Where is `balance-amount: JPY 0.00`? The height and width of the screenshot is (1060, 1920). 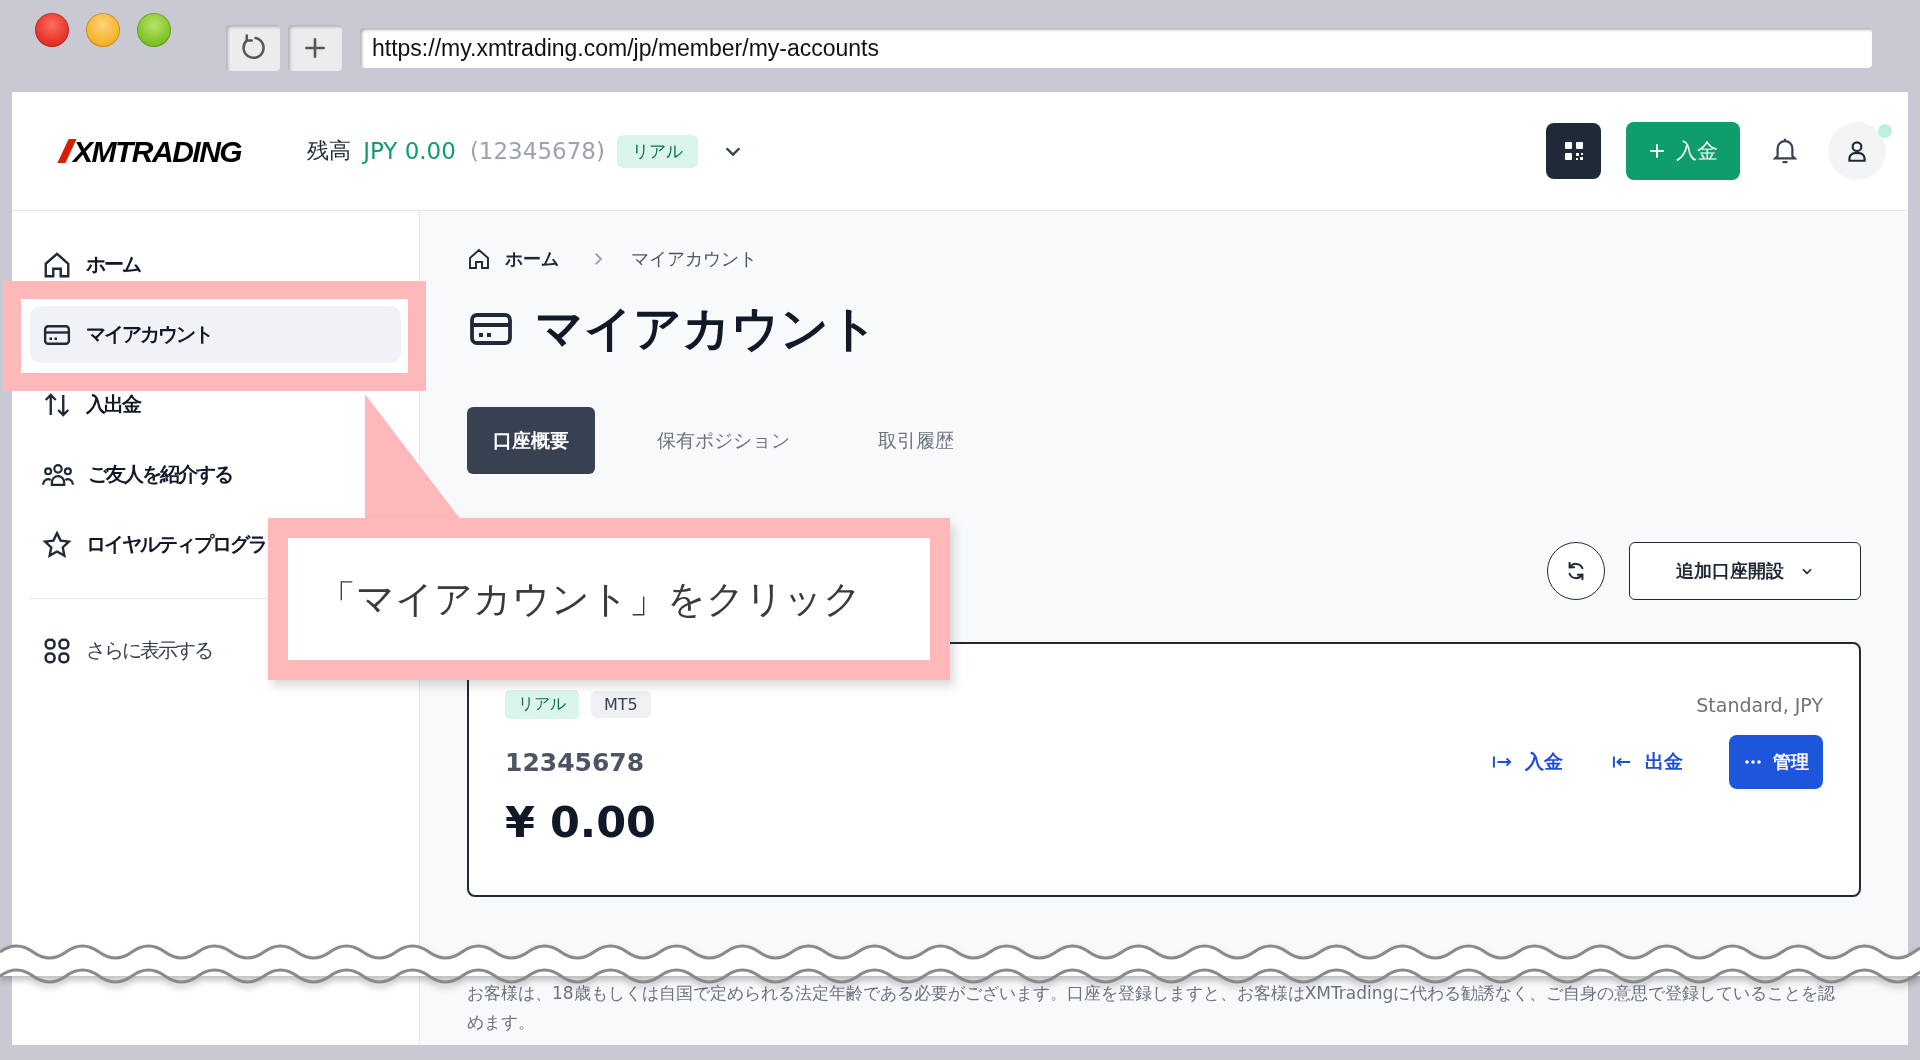
balance-amount: JPY 0.00 is located at coordinates (409, 151).